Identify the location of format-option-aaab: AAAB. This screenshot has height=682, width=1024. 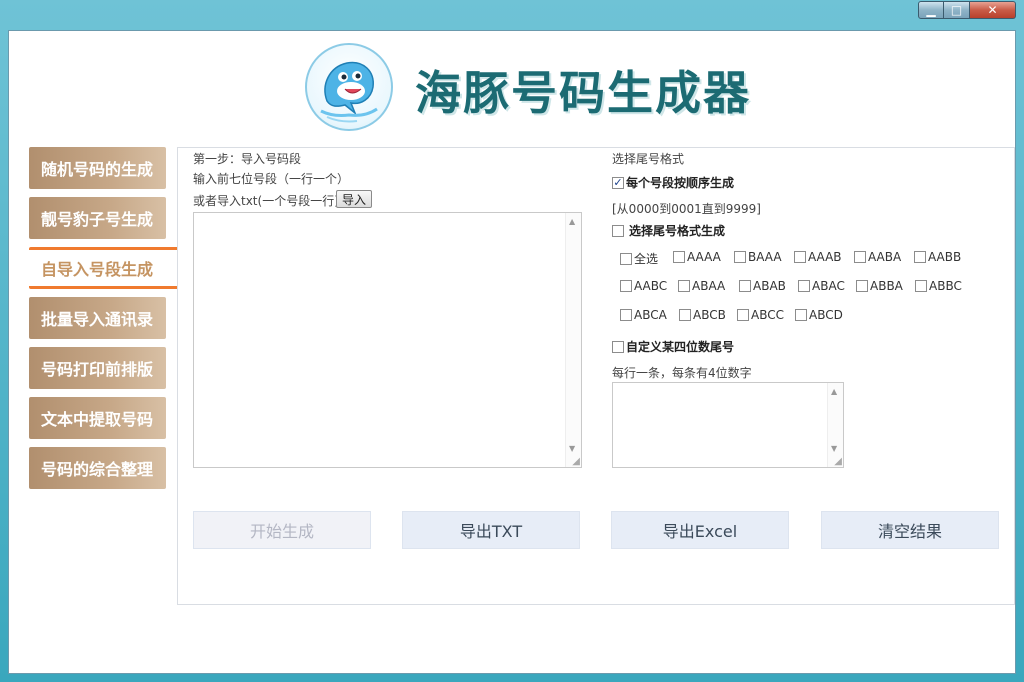
(818, 257).